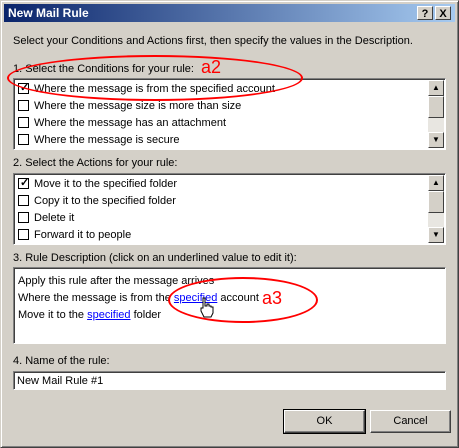  I want to click on description-line2-text: Where the message is from the, so click(96, 298).